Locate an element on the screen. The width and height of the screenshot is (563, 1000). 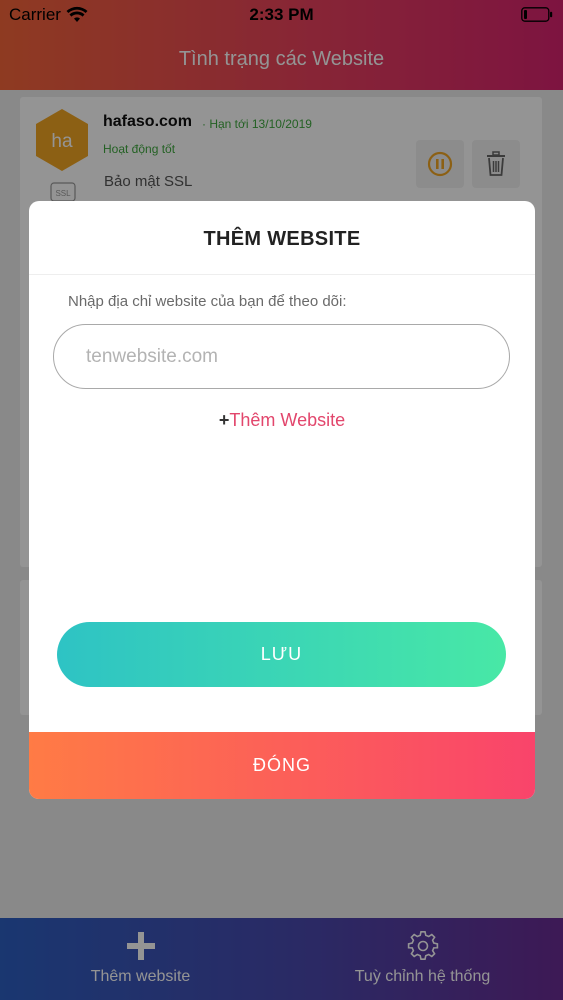
modal-title: THÊM WEBSITE is located at coordinates (282, 239).